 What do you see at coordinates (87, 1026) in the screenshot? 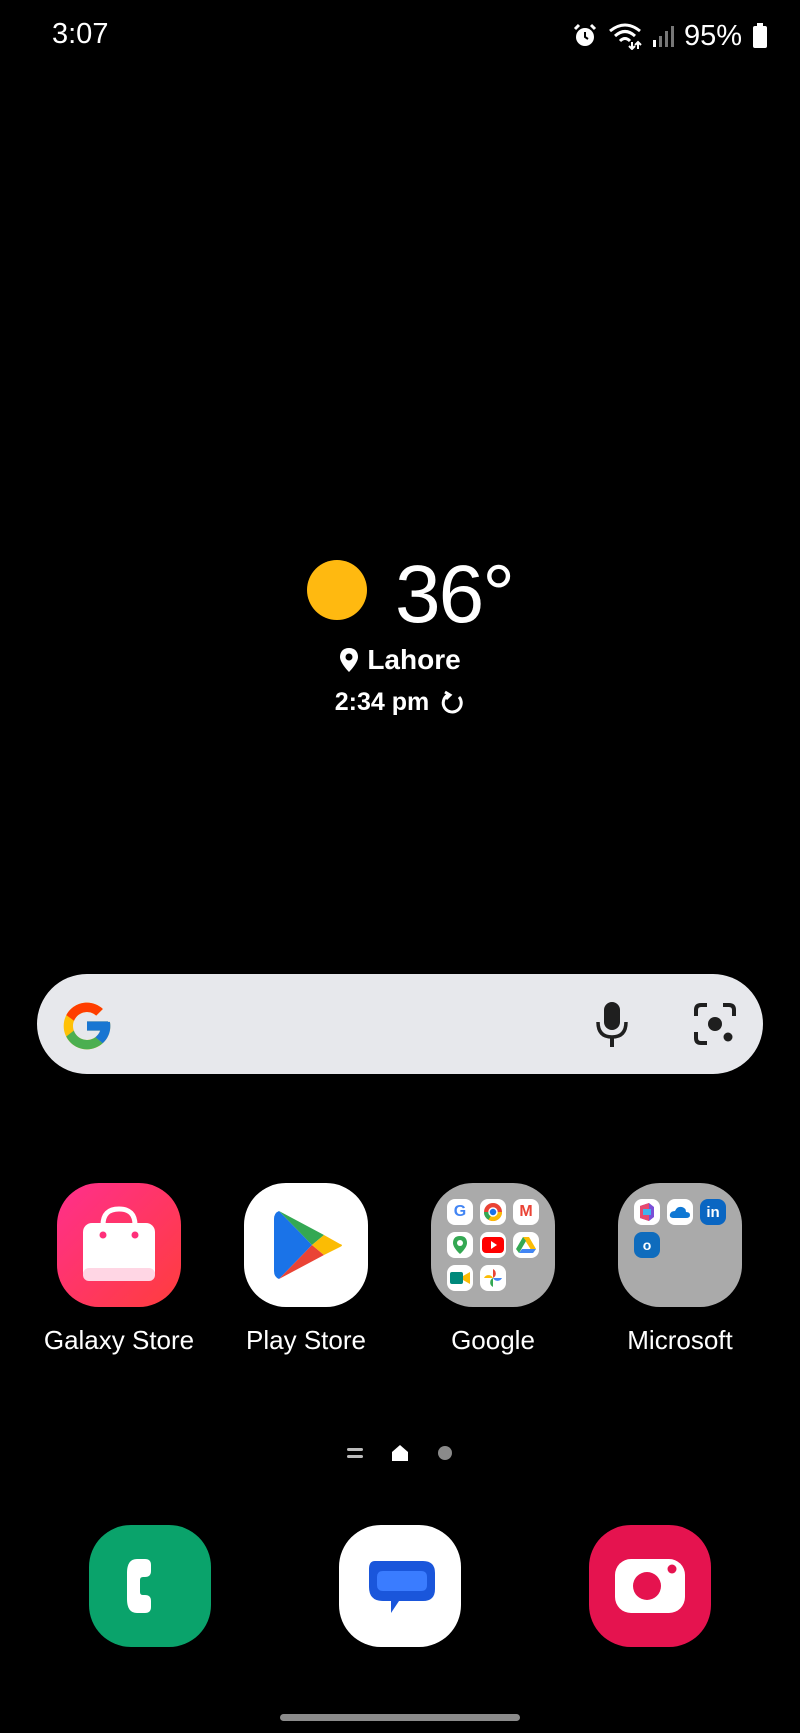
I see `google-logo` at bounding box center [87, 1026].